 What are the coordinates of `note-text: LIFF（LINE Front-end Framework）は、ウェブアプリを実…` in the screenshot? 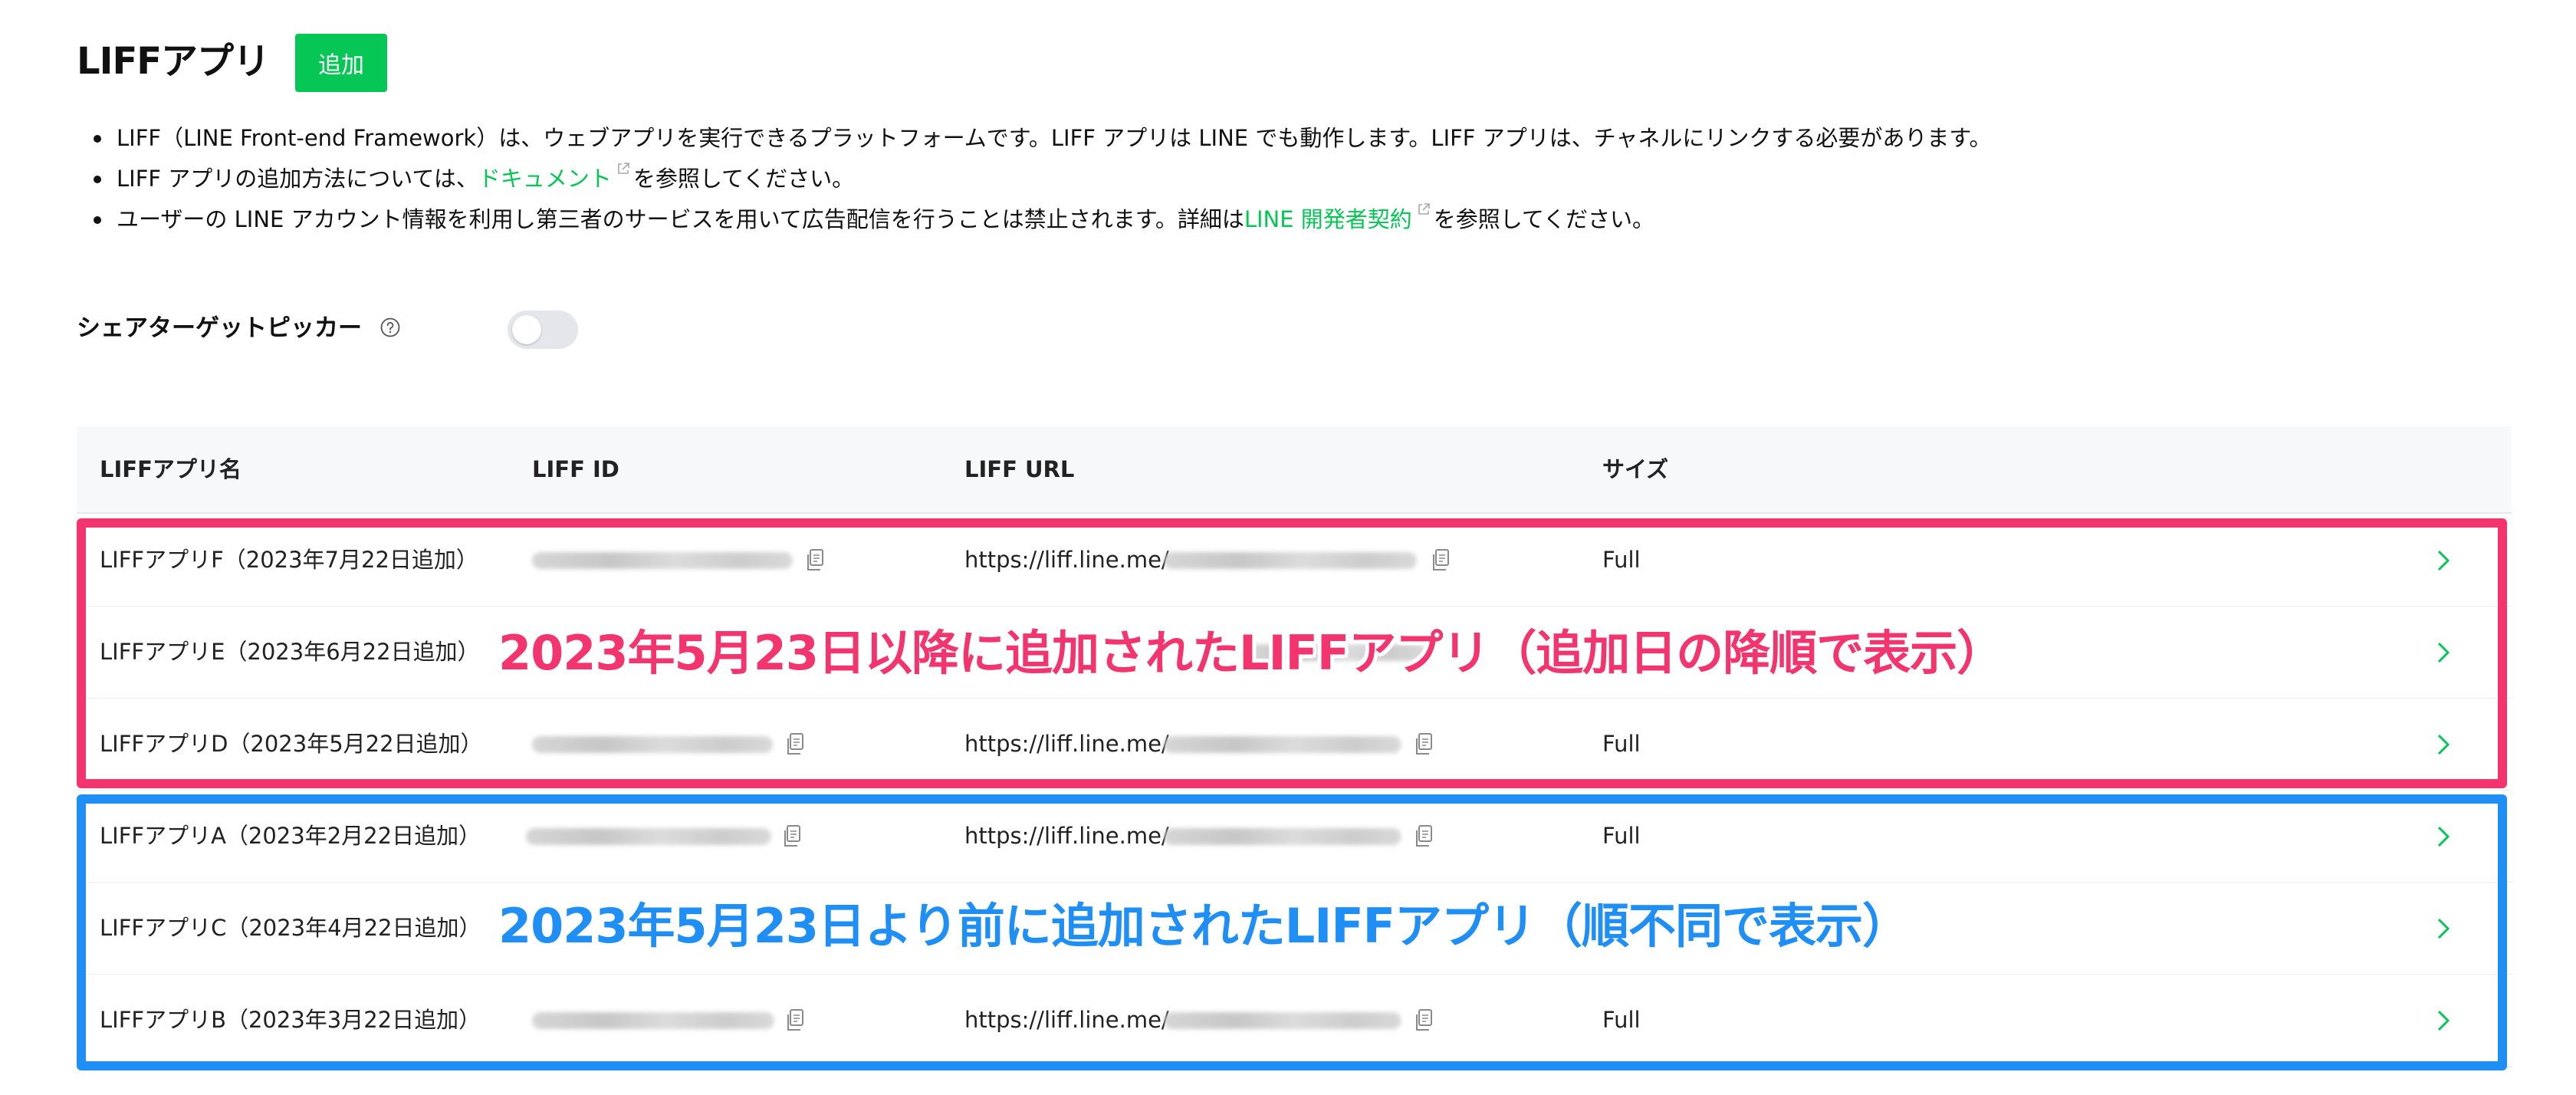 It's located at (1055, 138).